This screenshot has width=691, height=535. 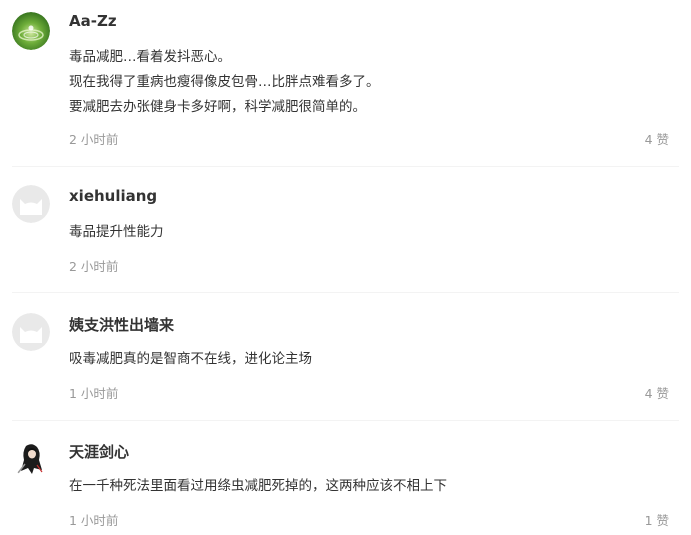 I want to click on username: xiehuliang, so click(x=113, y=196).